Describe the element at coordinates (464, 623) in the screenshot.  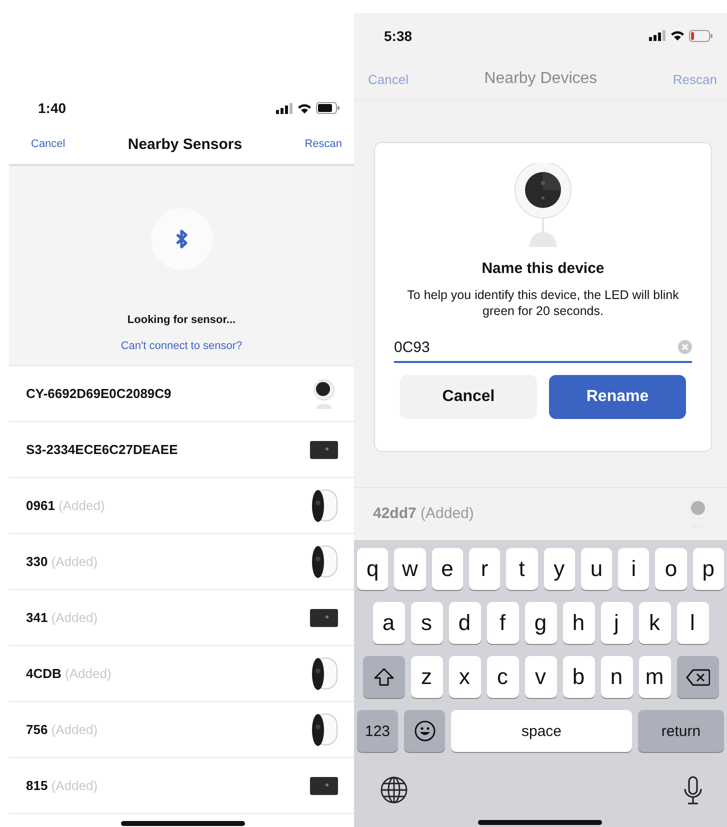
I see `letter-key: d` at that location.